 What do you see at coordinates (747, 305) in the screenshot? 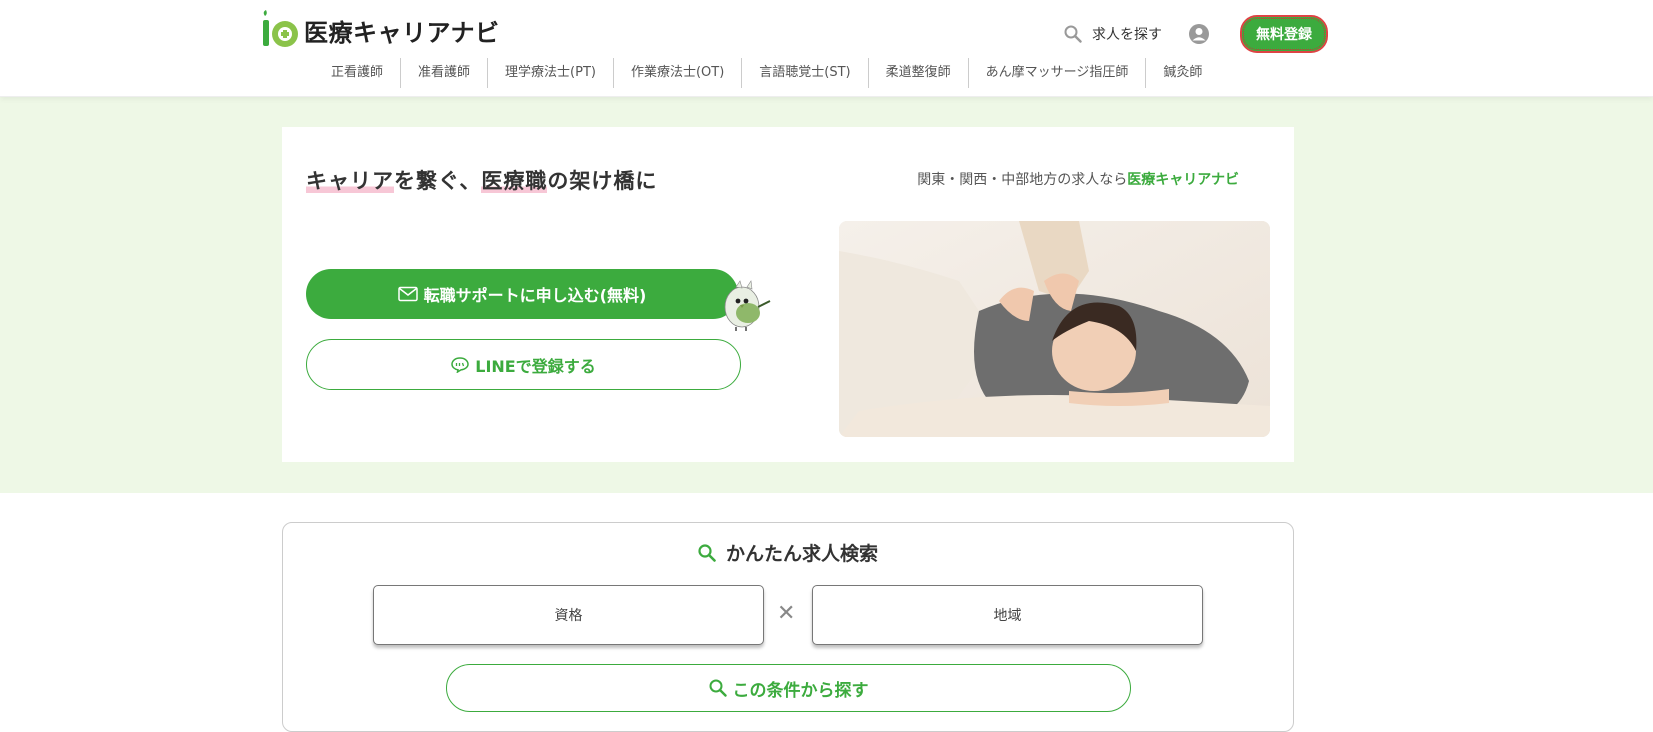
I see `bird-mascot-icon` at bounding box center [747, 305].